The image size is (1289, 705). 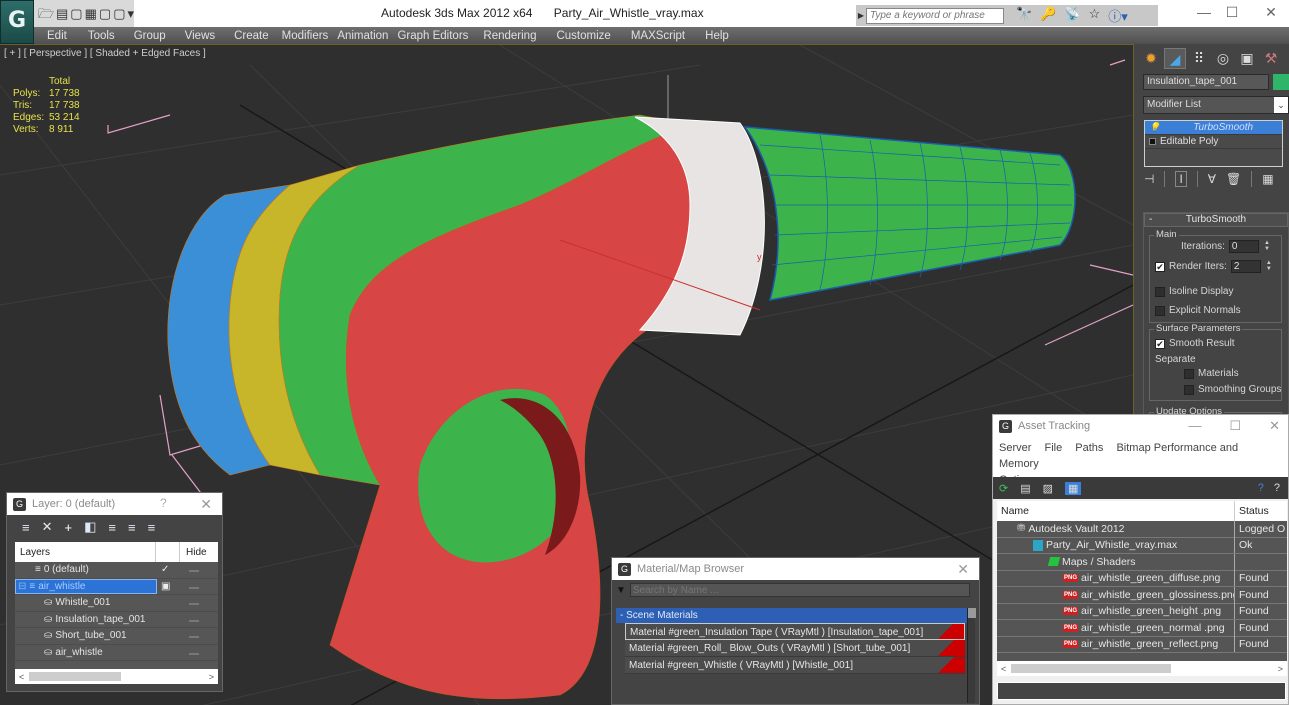 I want to click on current-layer-check-icon: ✓, so click(x=165, y=569).